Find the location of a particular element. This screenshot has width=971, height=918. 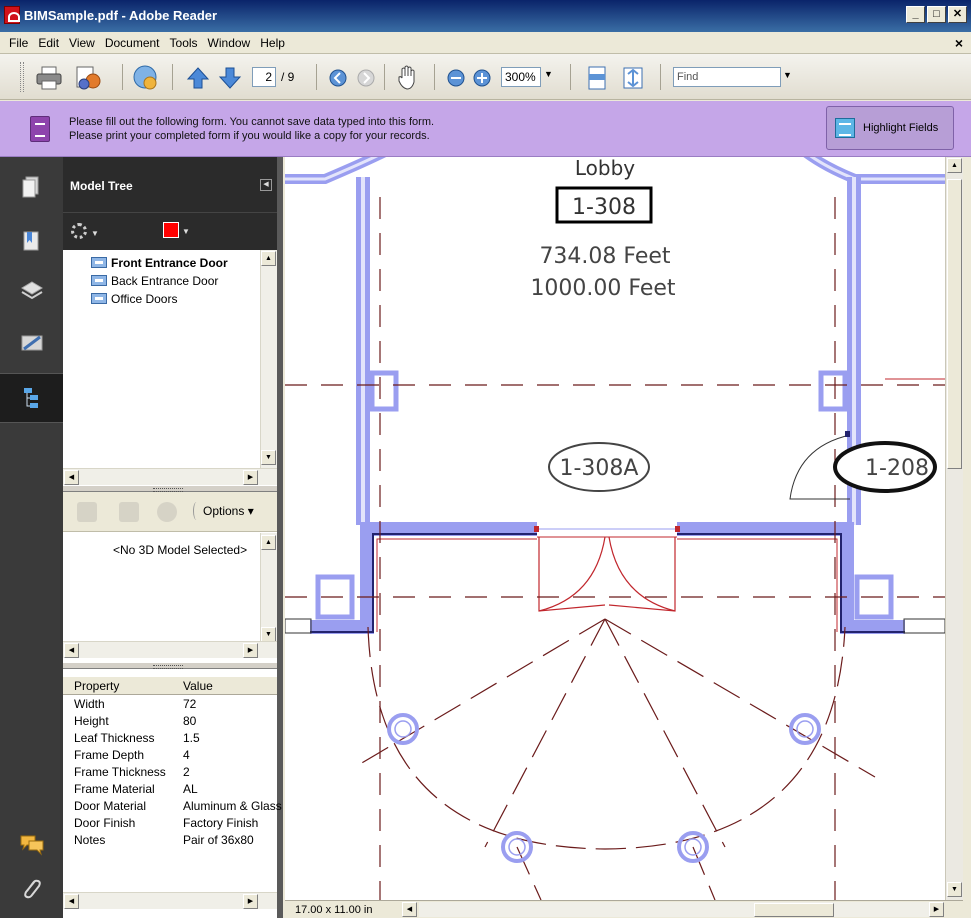

document-vertical-scrollbar: ▲ ▼ is located at coordinates (954, 528).